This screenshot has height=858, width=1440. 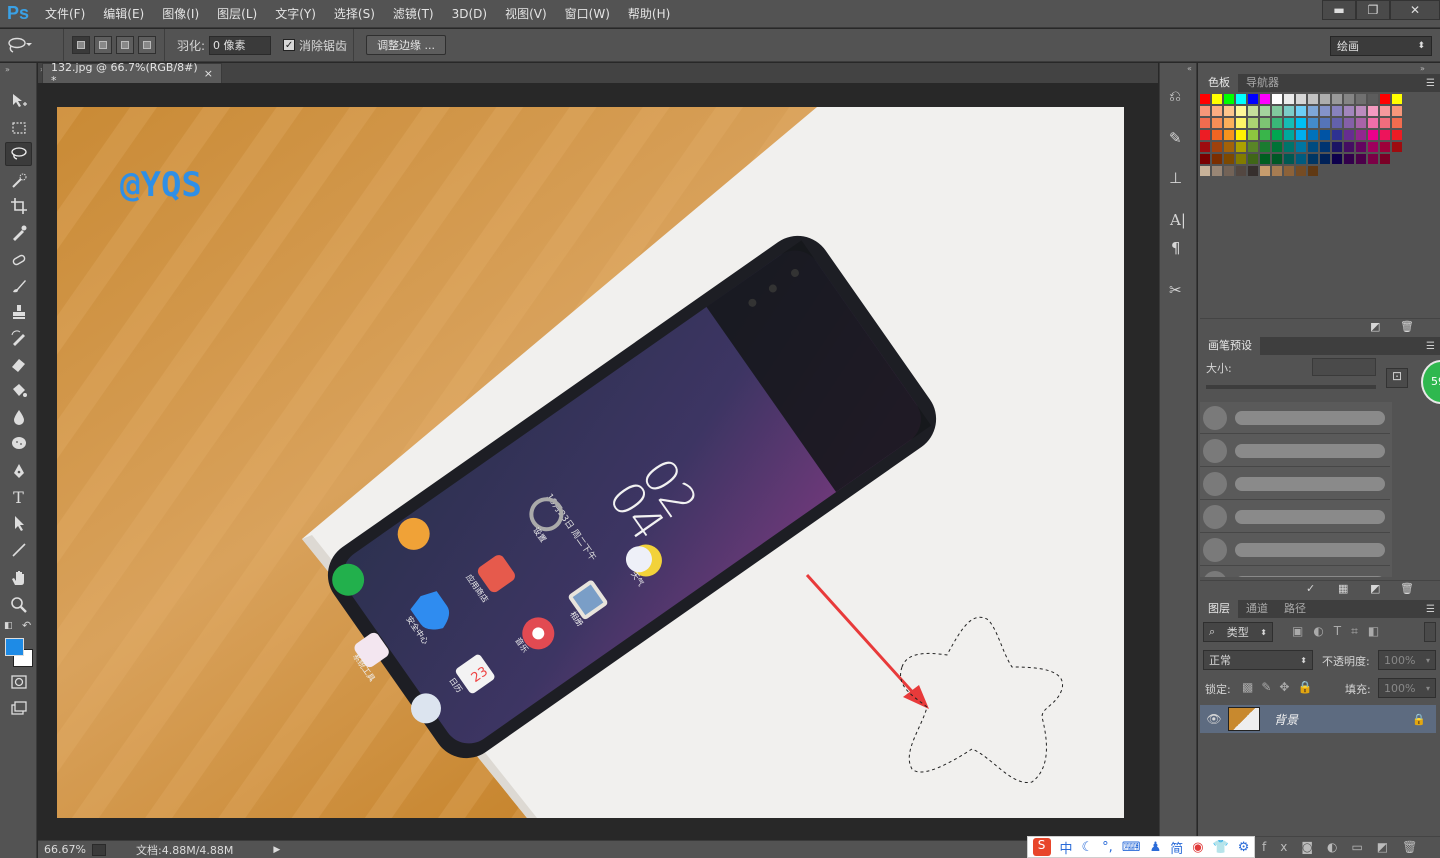 I want to click on clone-source-icon: ⊥, so click(x=1175, y=178).